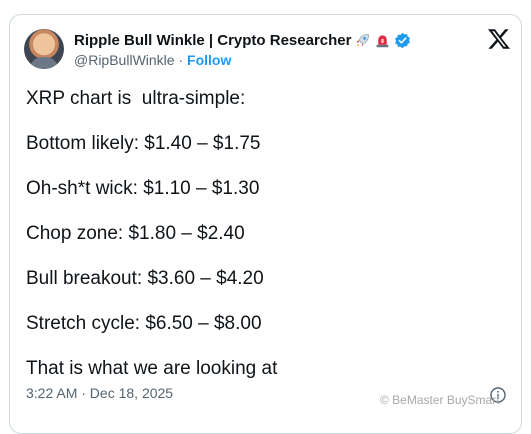  Describe the element at coordinates (499, 39) in the screenshot. I see `x-logo-icon` at that location.